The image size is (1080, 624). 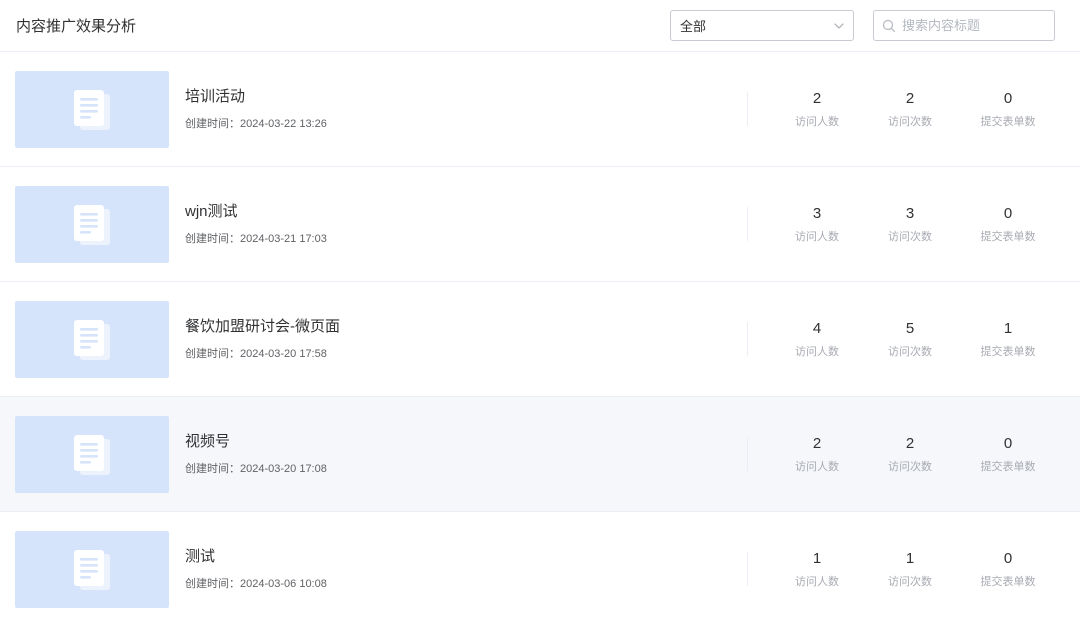 I want to click on stat-submissions: 1 提交表单数, so click(x=1008, y=339).